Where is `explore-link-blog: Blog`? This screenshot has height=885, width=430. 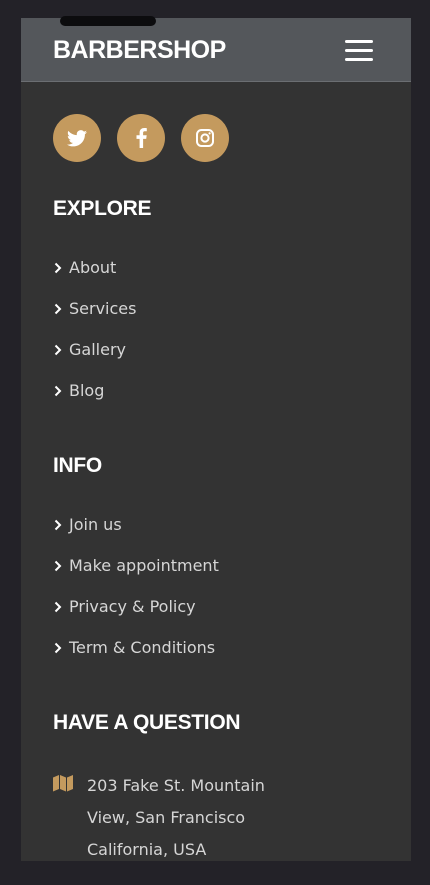
explore-link-blog: Blog is located at coordinates (94, 390).